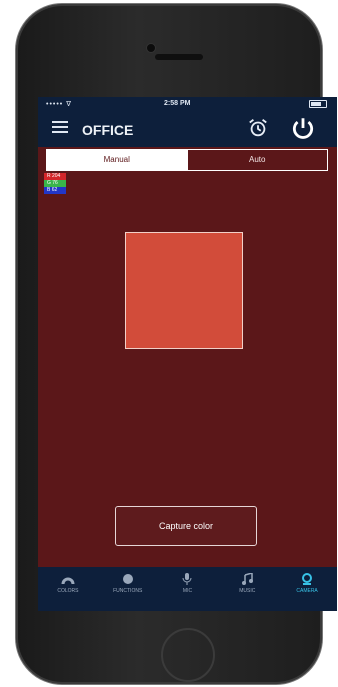 The image size is (338, 687). I want to click on page-title: OFFICE, so click(108, 130).